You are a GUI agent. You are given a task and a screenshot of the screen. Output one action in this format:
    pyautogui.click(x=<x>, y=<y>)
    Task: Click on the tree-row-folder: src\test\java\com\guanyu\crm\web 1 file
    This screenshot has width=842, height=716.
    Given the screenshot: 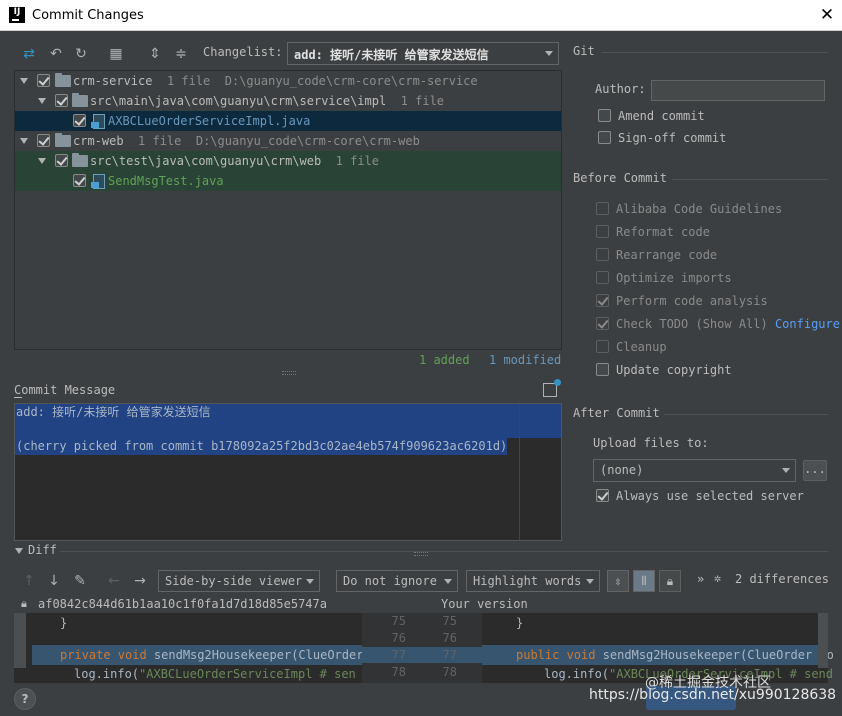 What is the action you would take?
    pyautogui.click(x=288, y=161)
    